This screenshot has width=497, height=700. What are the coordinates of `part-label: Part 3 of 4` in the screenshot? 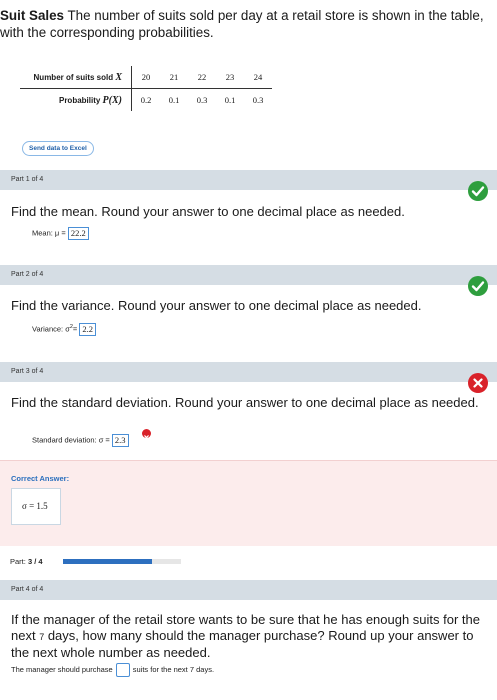 It's located at (27, 371).